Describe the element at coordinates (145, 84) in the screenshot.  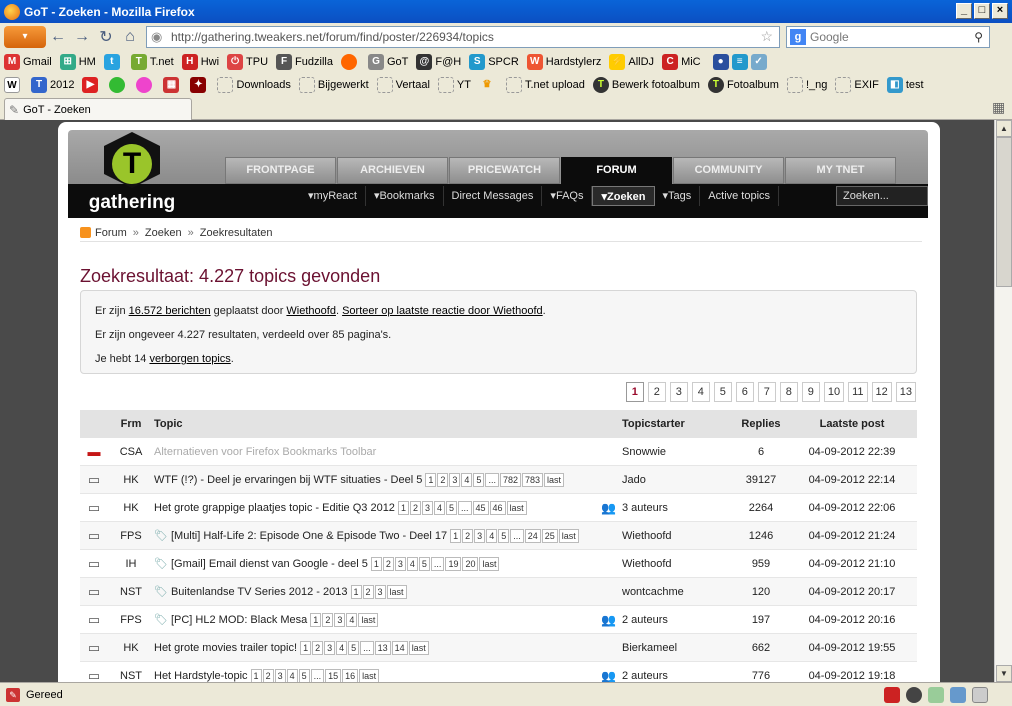
I see `bookmark-pink` at that location.